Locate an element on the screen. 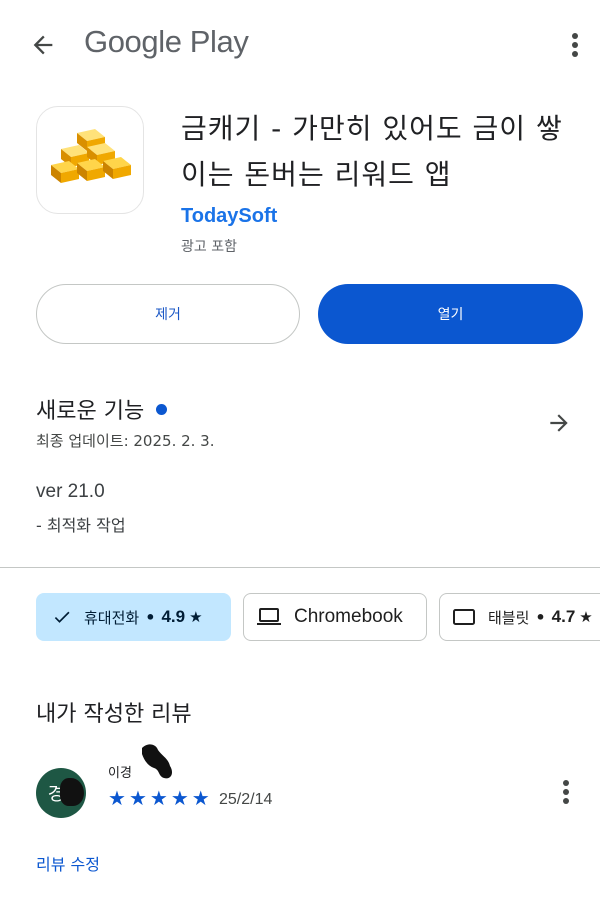 The height and width of the screenshot is (918, 600). device-rating: 4.9 is located at coordinates (173, 616).